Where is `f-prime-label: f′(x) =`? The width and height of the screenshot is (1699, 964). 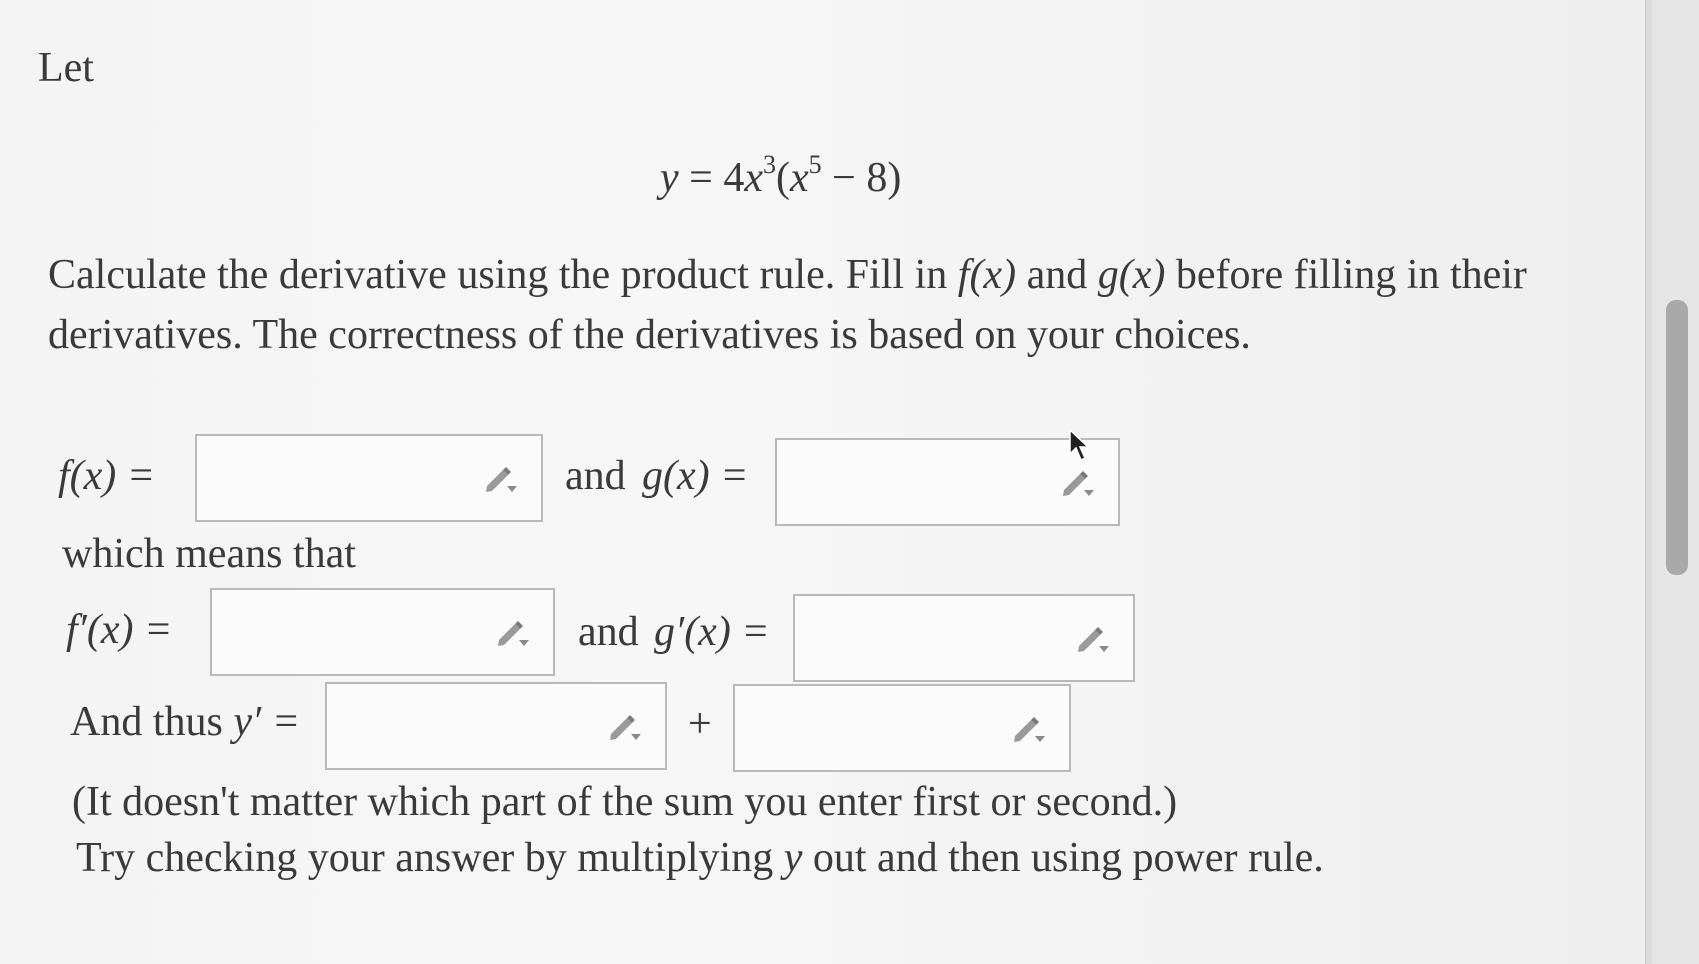
f-prime-label: f′(x) = is located at coordinates (119, 630).